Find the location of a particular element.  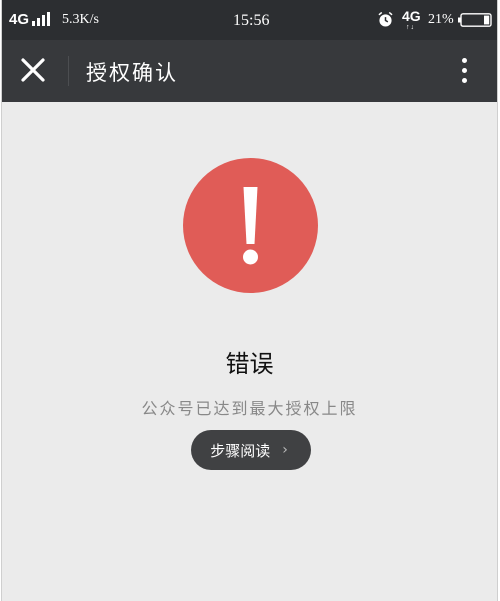

network-type: 4G is located at coordinates (19, 19).